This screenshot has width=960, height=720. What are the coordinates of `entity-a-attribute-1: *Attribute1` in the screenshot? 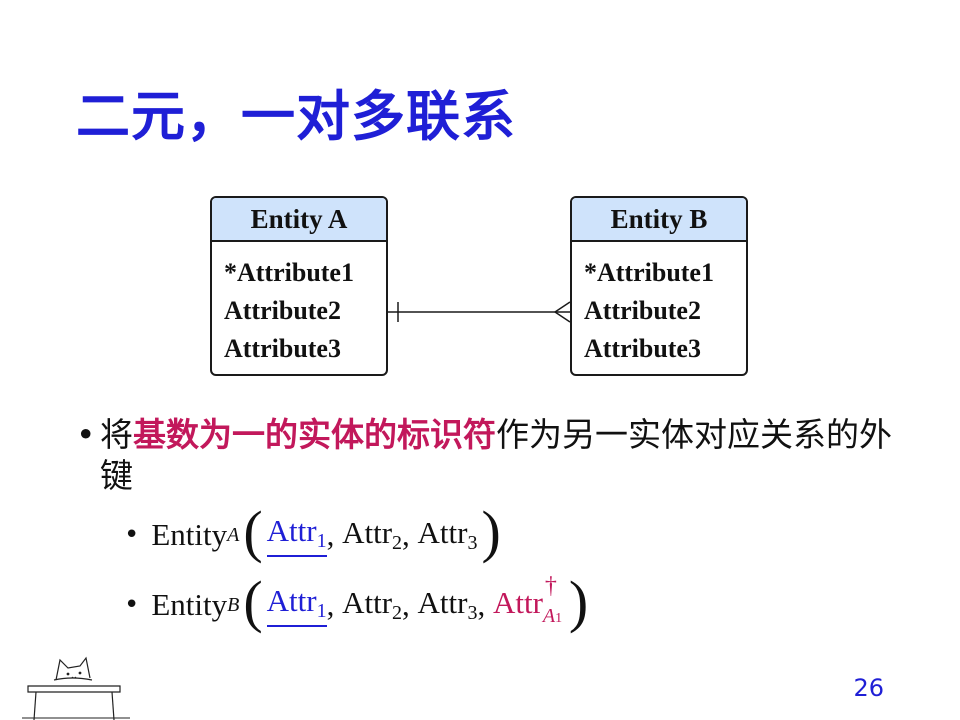 It's located at (289, 272).